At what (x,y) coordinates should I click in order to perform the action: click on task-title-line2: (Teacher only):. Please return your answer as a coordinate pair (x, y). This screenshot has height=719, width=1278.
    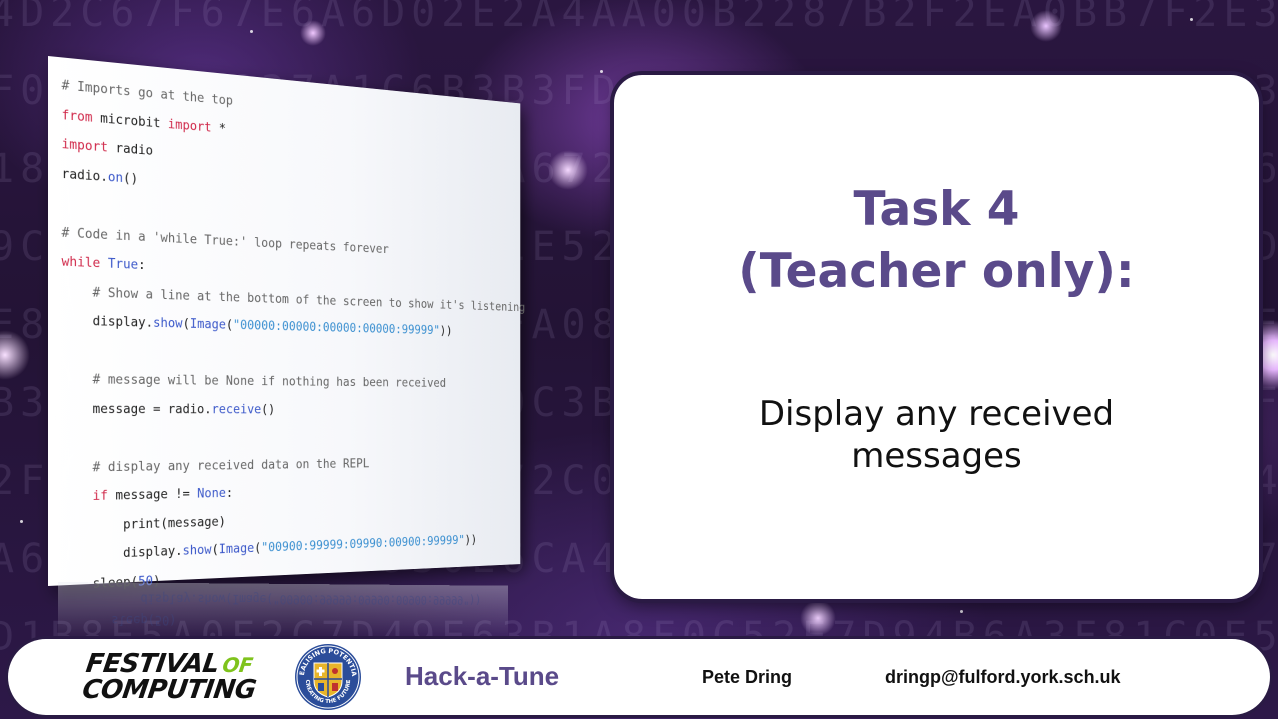
    Looking at the image, I should click on (936, 271).